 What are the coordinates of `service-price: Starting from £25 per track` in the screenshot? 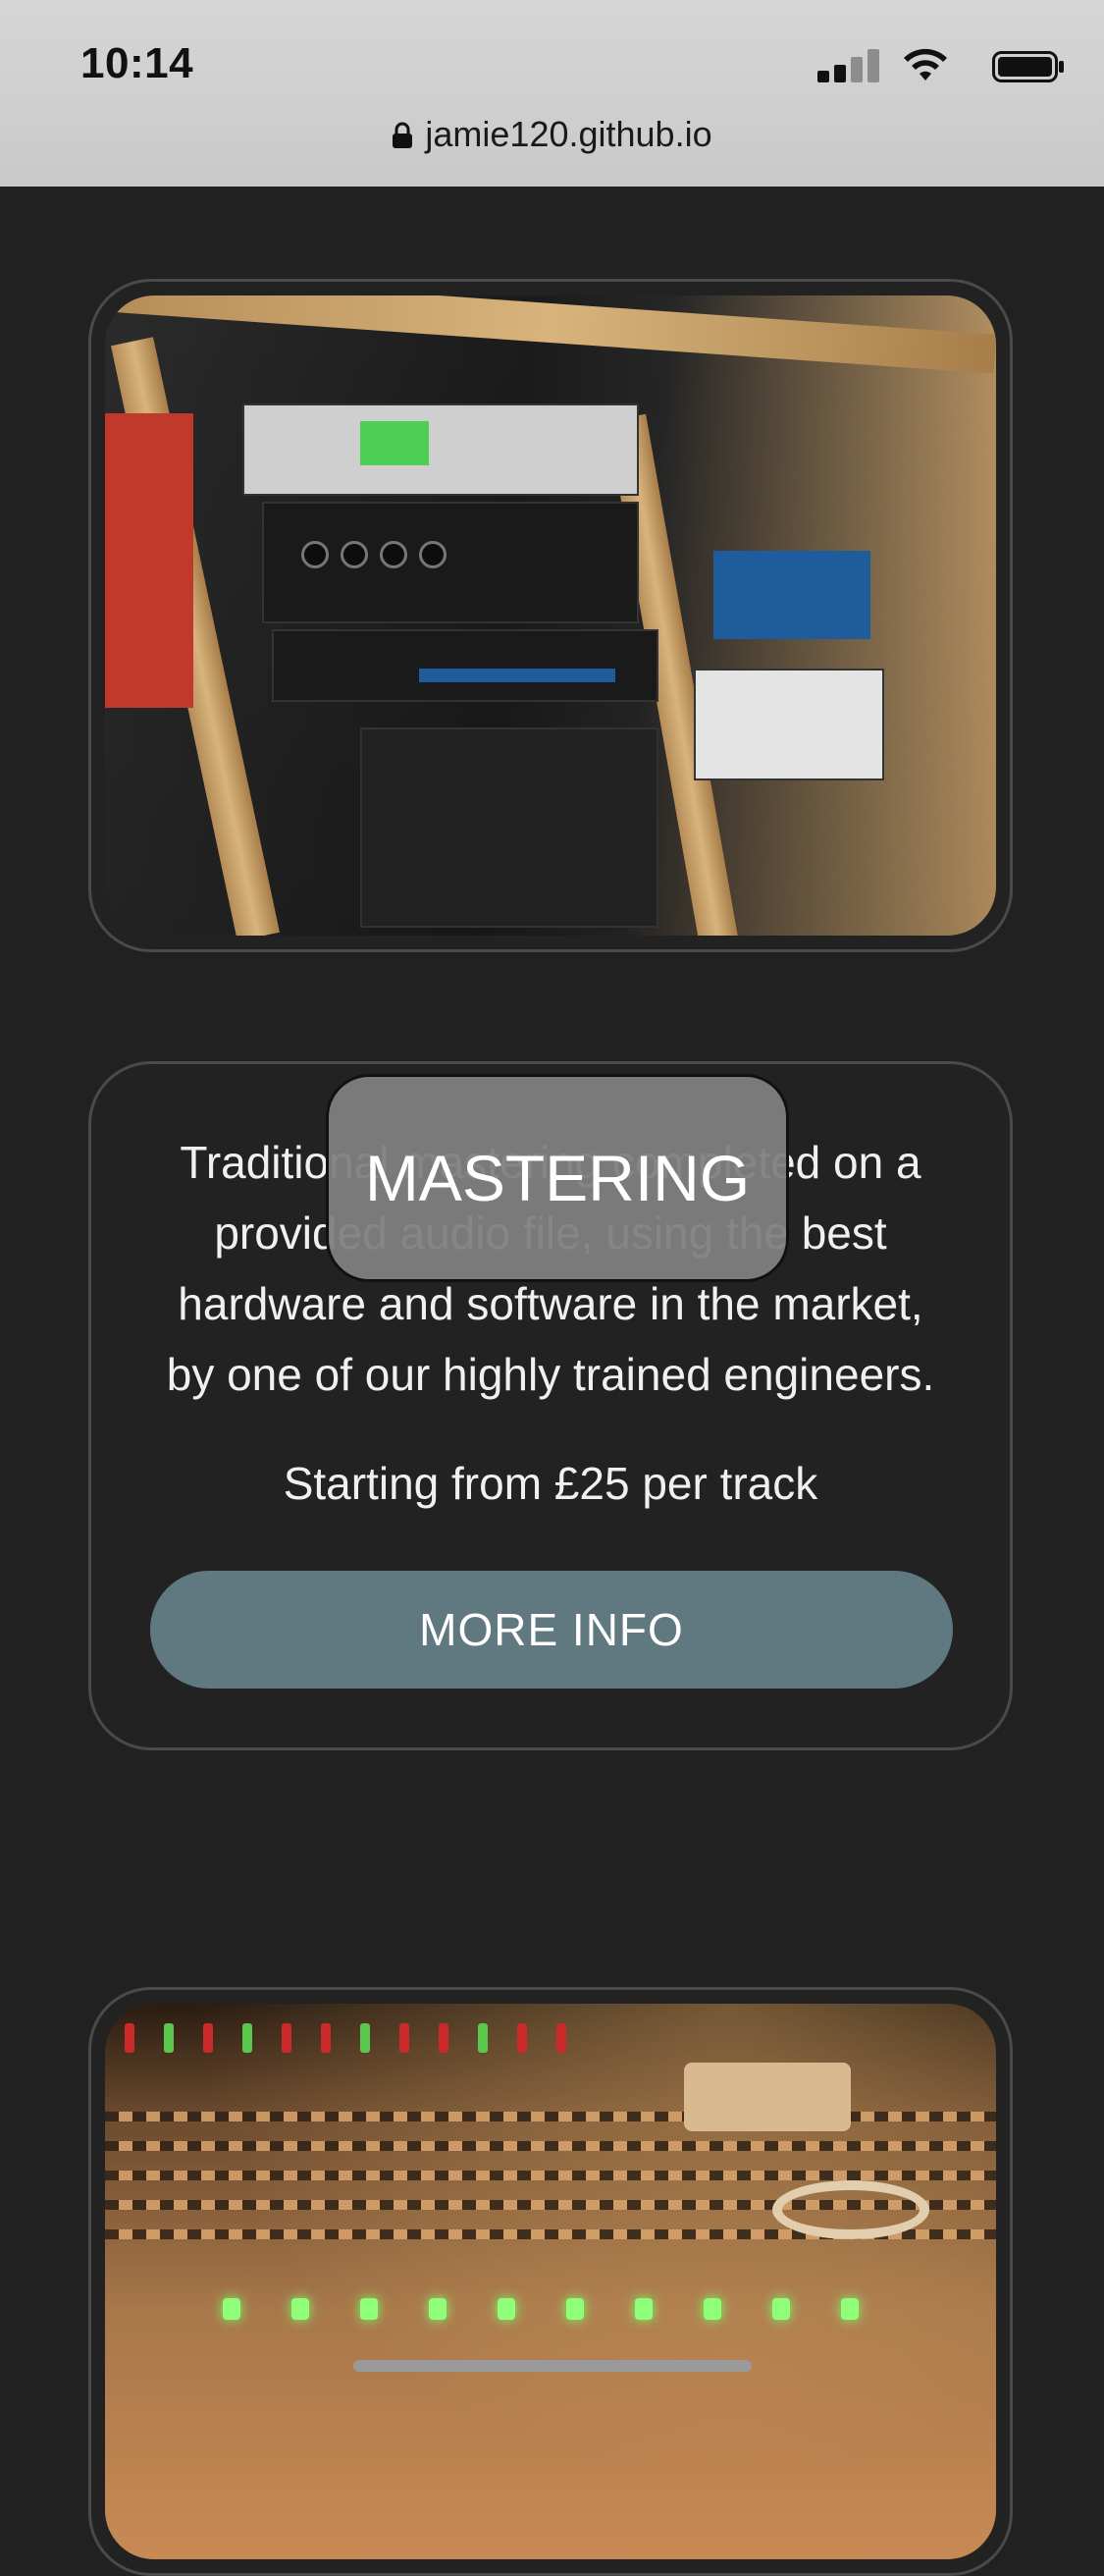 It's located at (550, 1483).